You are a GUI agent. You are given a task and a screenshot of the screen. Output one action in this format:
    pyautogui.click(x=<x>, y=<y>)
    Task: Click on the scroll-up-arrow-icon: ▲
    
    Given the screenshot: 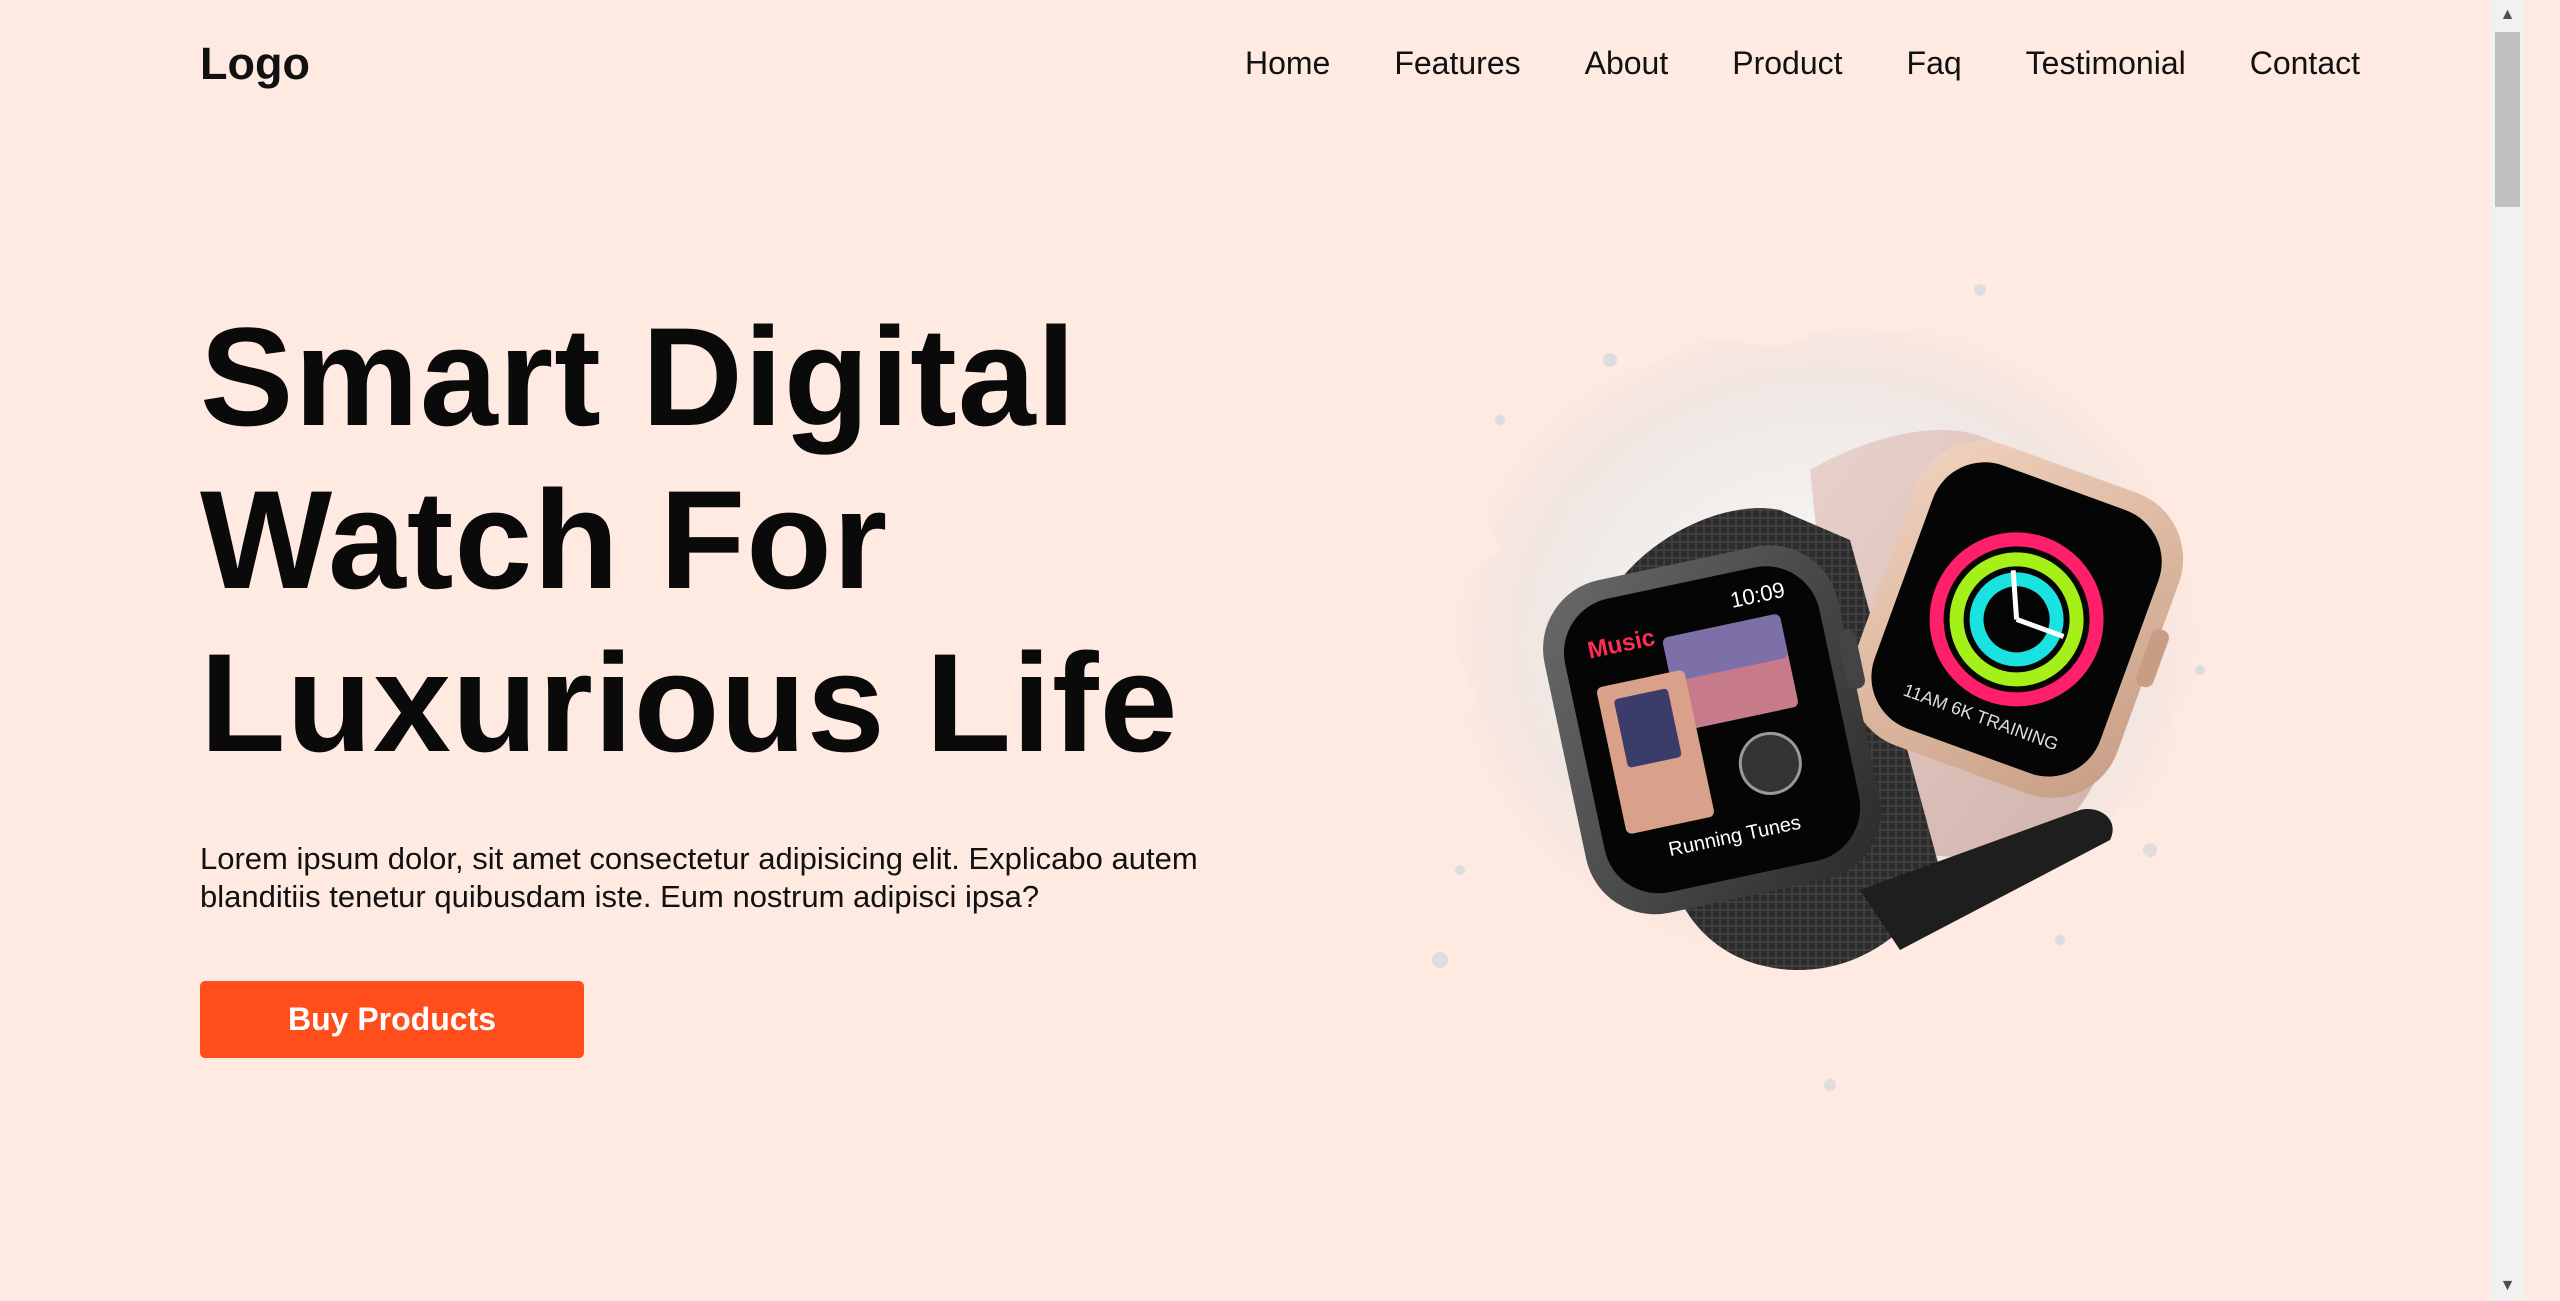 What is the action you would take?
    pyautogui.click(x=2507, y=15)
    